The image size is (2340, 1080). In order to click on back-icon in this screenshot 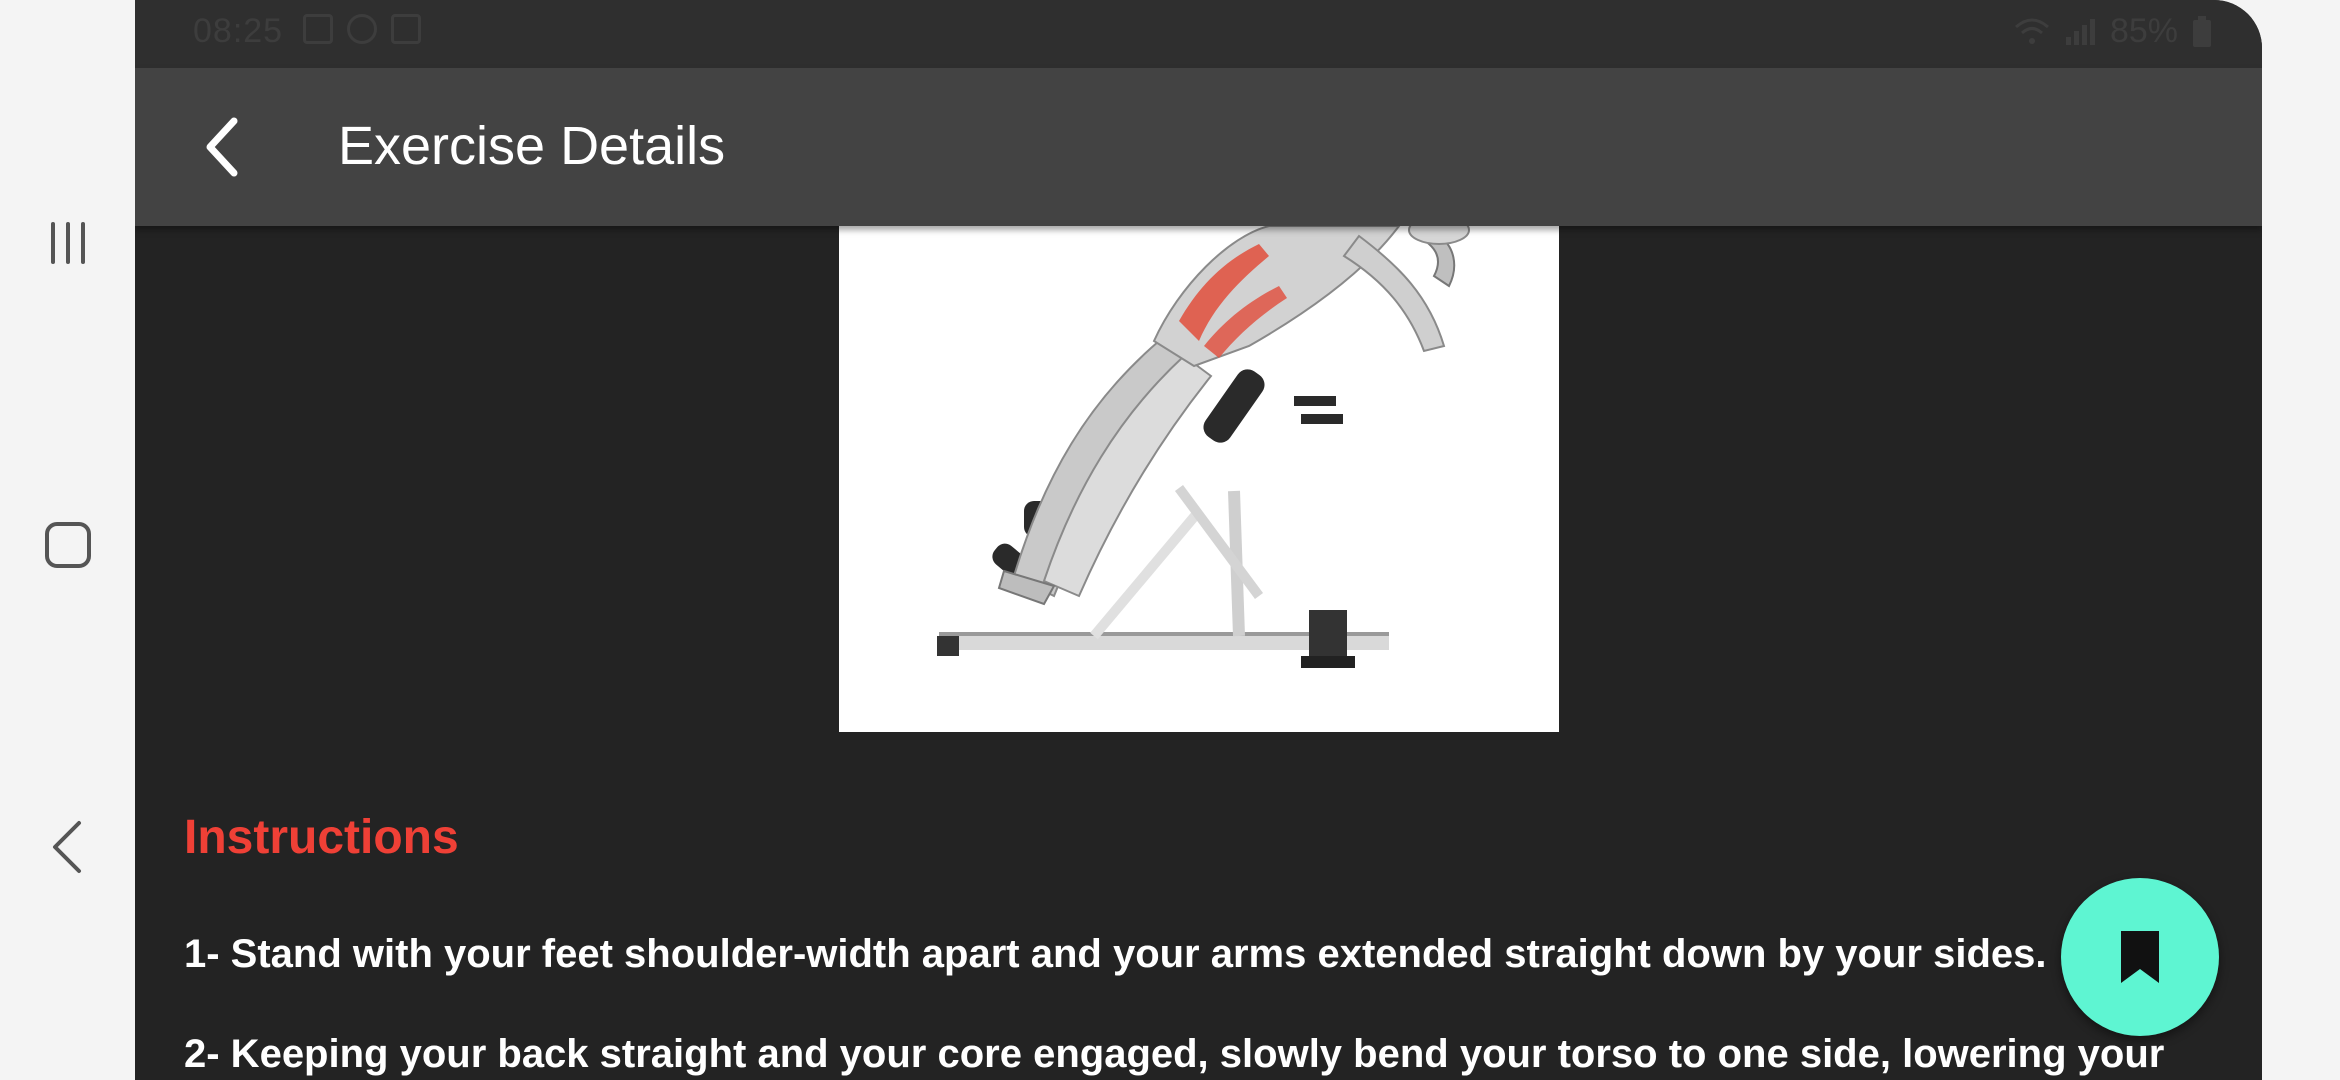, I will do `click(66, 847)`.